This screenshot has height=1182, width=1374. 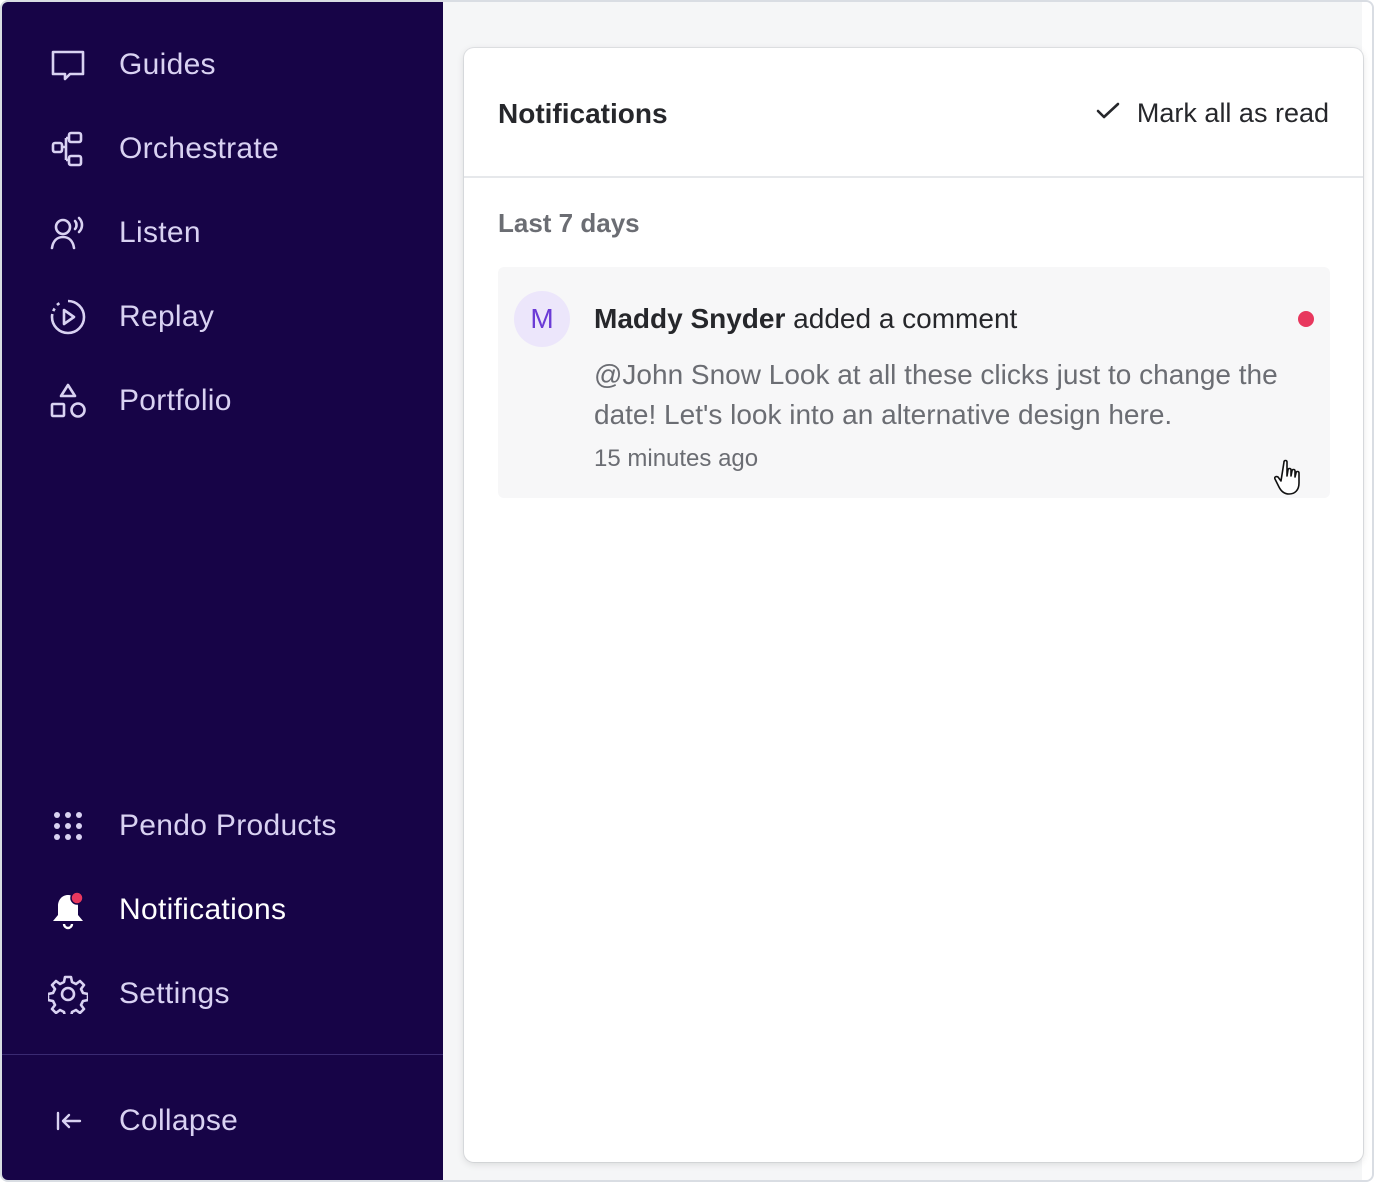 What do you see at coordinates (690, 318) in the screenshot?
I see `notification-author: Maddy Snyder` at bounding box center [690, 318].